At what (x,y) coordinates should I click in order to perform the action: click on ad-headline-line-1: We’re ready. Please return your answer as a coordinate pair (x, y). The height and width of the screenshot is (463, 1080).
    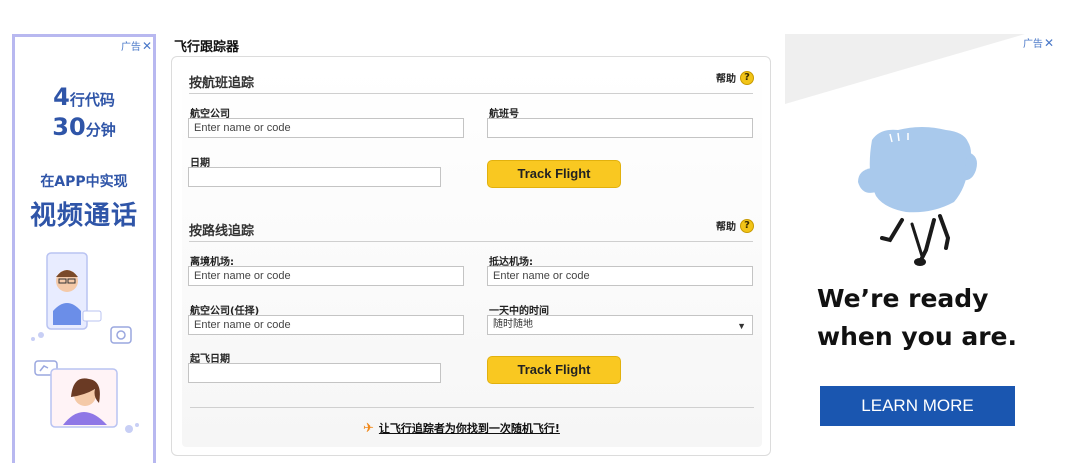
    Looking at the image, I should click on (903, 298).